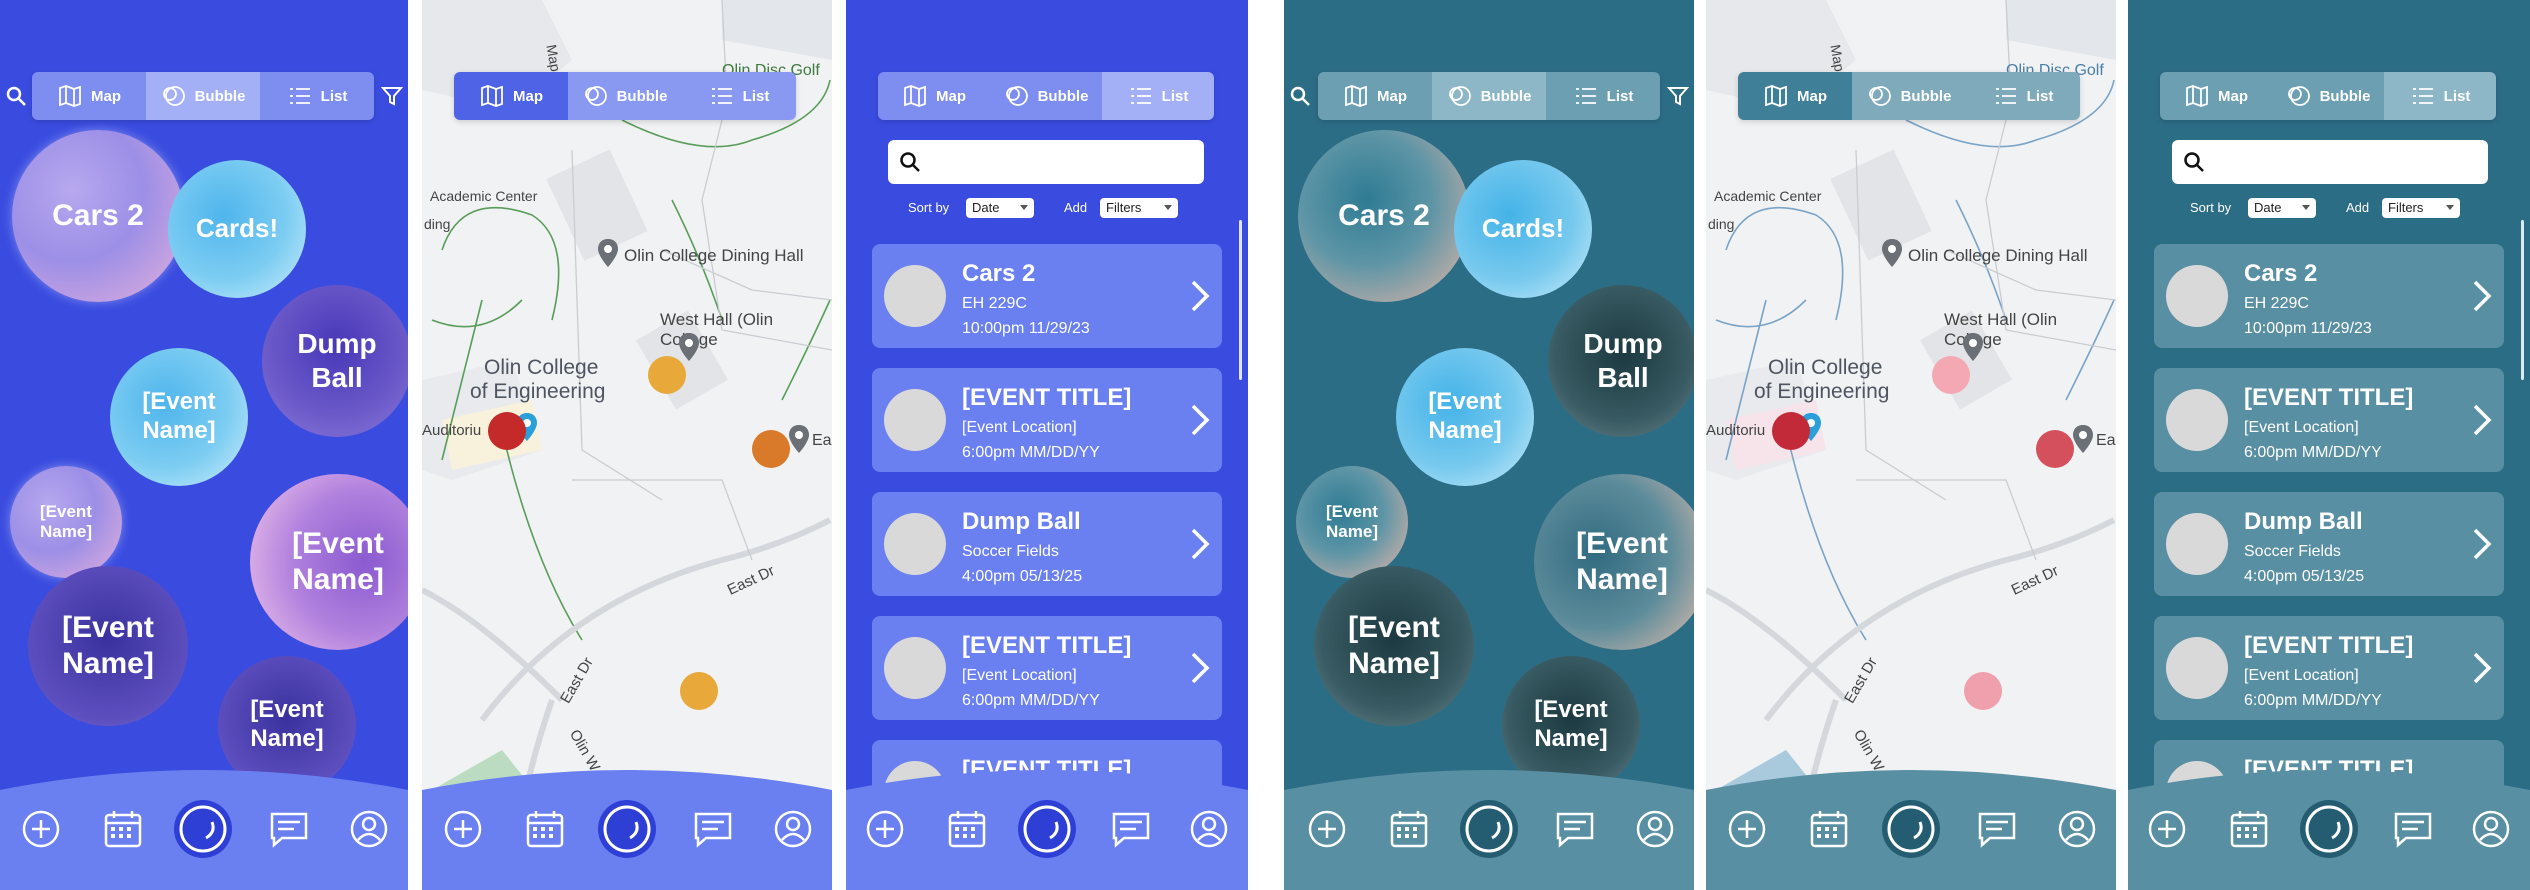 The width and height of the screenshot is (2530, 890). I want to click on event-thumbnail, so click(2197, 544).